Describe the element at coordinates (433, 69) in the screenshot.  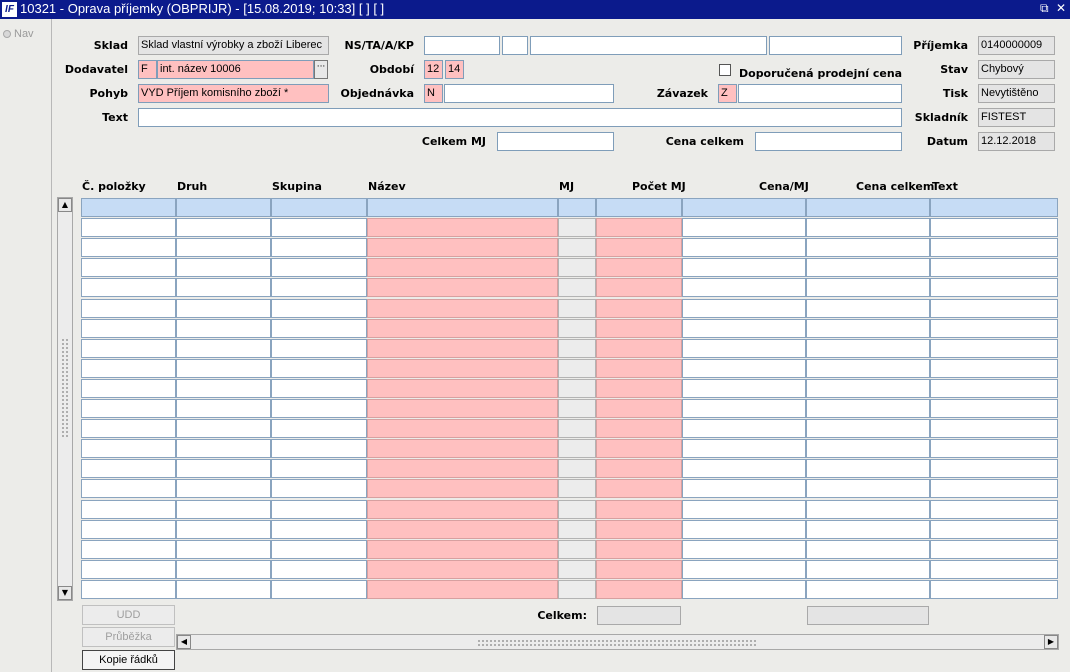
I see `obdobi-month-field: 12` at that location.